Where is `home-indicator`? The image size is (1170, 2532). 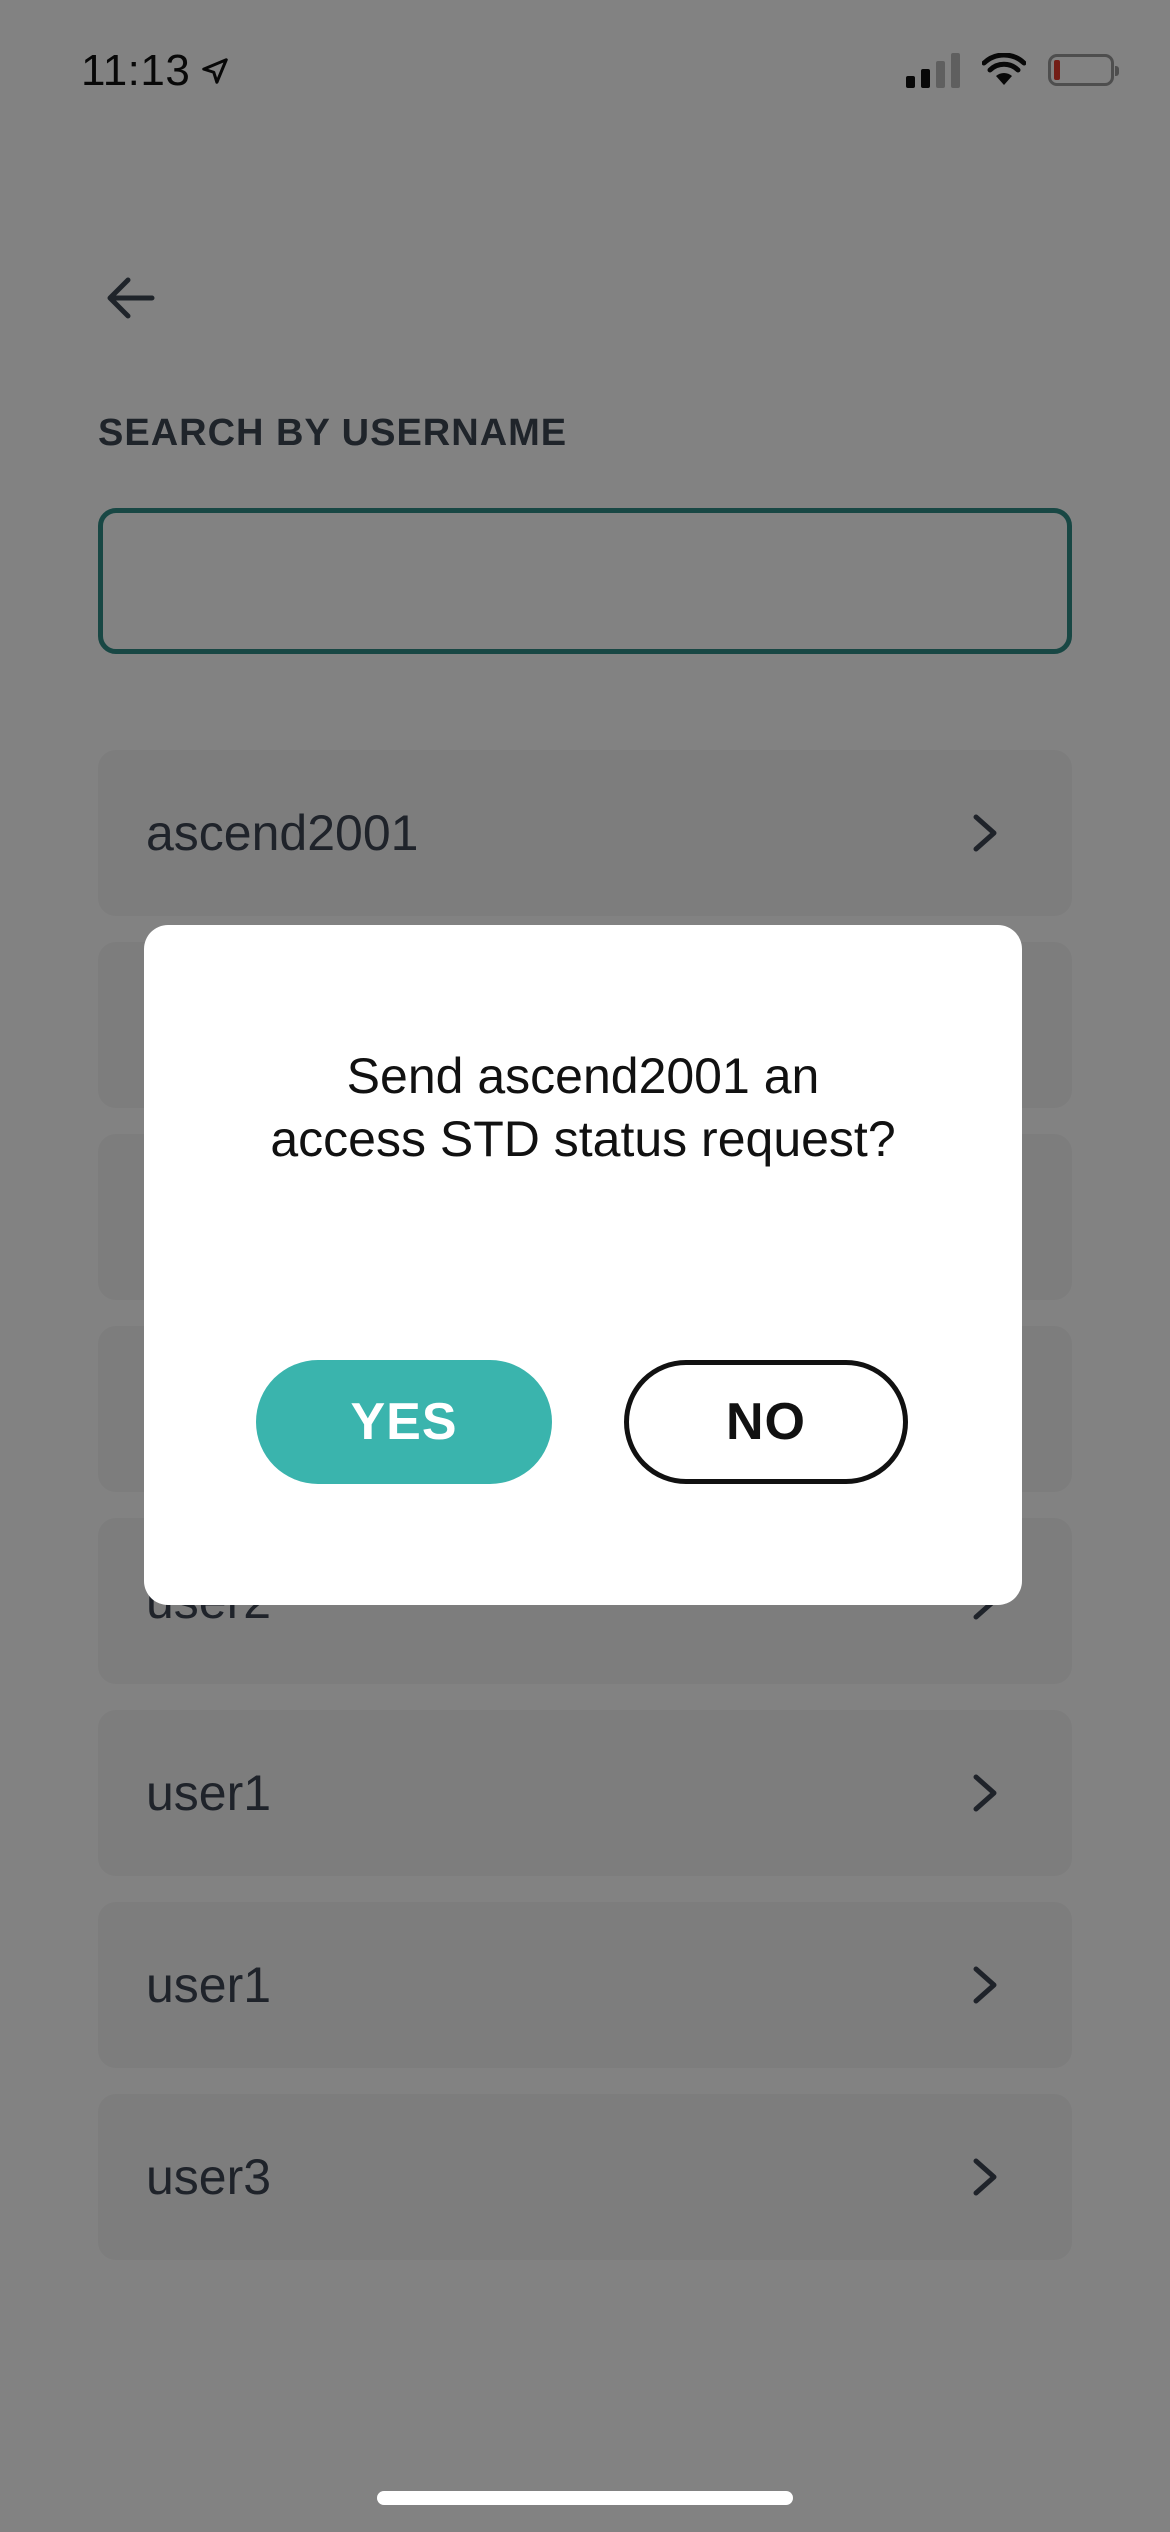 home-indicator is located at coordinates (585, 2498).